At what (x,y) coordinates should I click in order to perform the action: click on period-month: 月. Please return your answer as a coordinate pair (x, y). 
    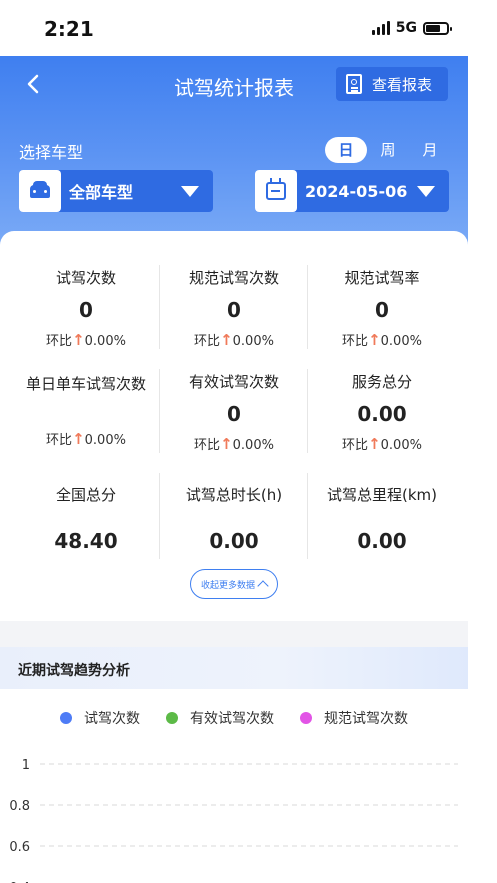
    Looking at the image, I should click on (430, 150).